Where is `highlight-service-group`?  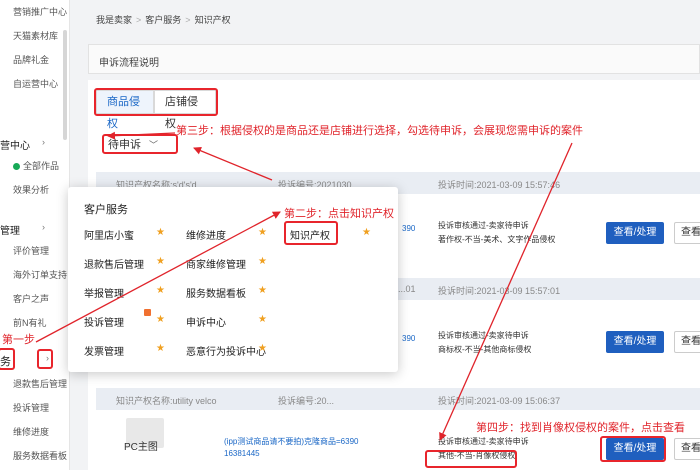 highlight-service-group is located at coordinates (7, 359).